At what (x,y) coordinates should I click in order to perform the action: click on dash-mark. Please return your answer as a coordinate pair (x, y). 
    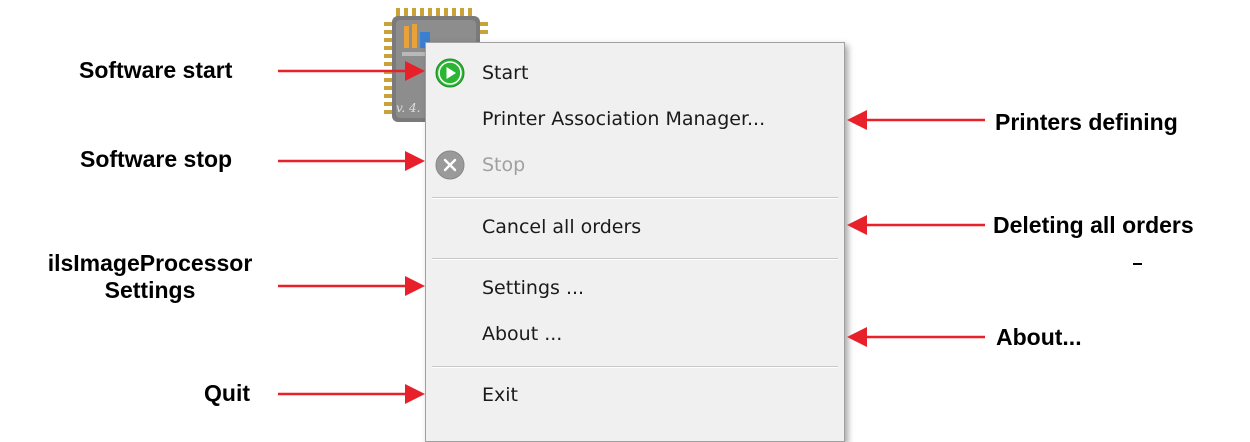
    Looking at the image, I should click on (1137, 264).